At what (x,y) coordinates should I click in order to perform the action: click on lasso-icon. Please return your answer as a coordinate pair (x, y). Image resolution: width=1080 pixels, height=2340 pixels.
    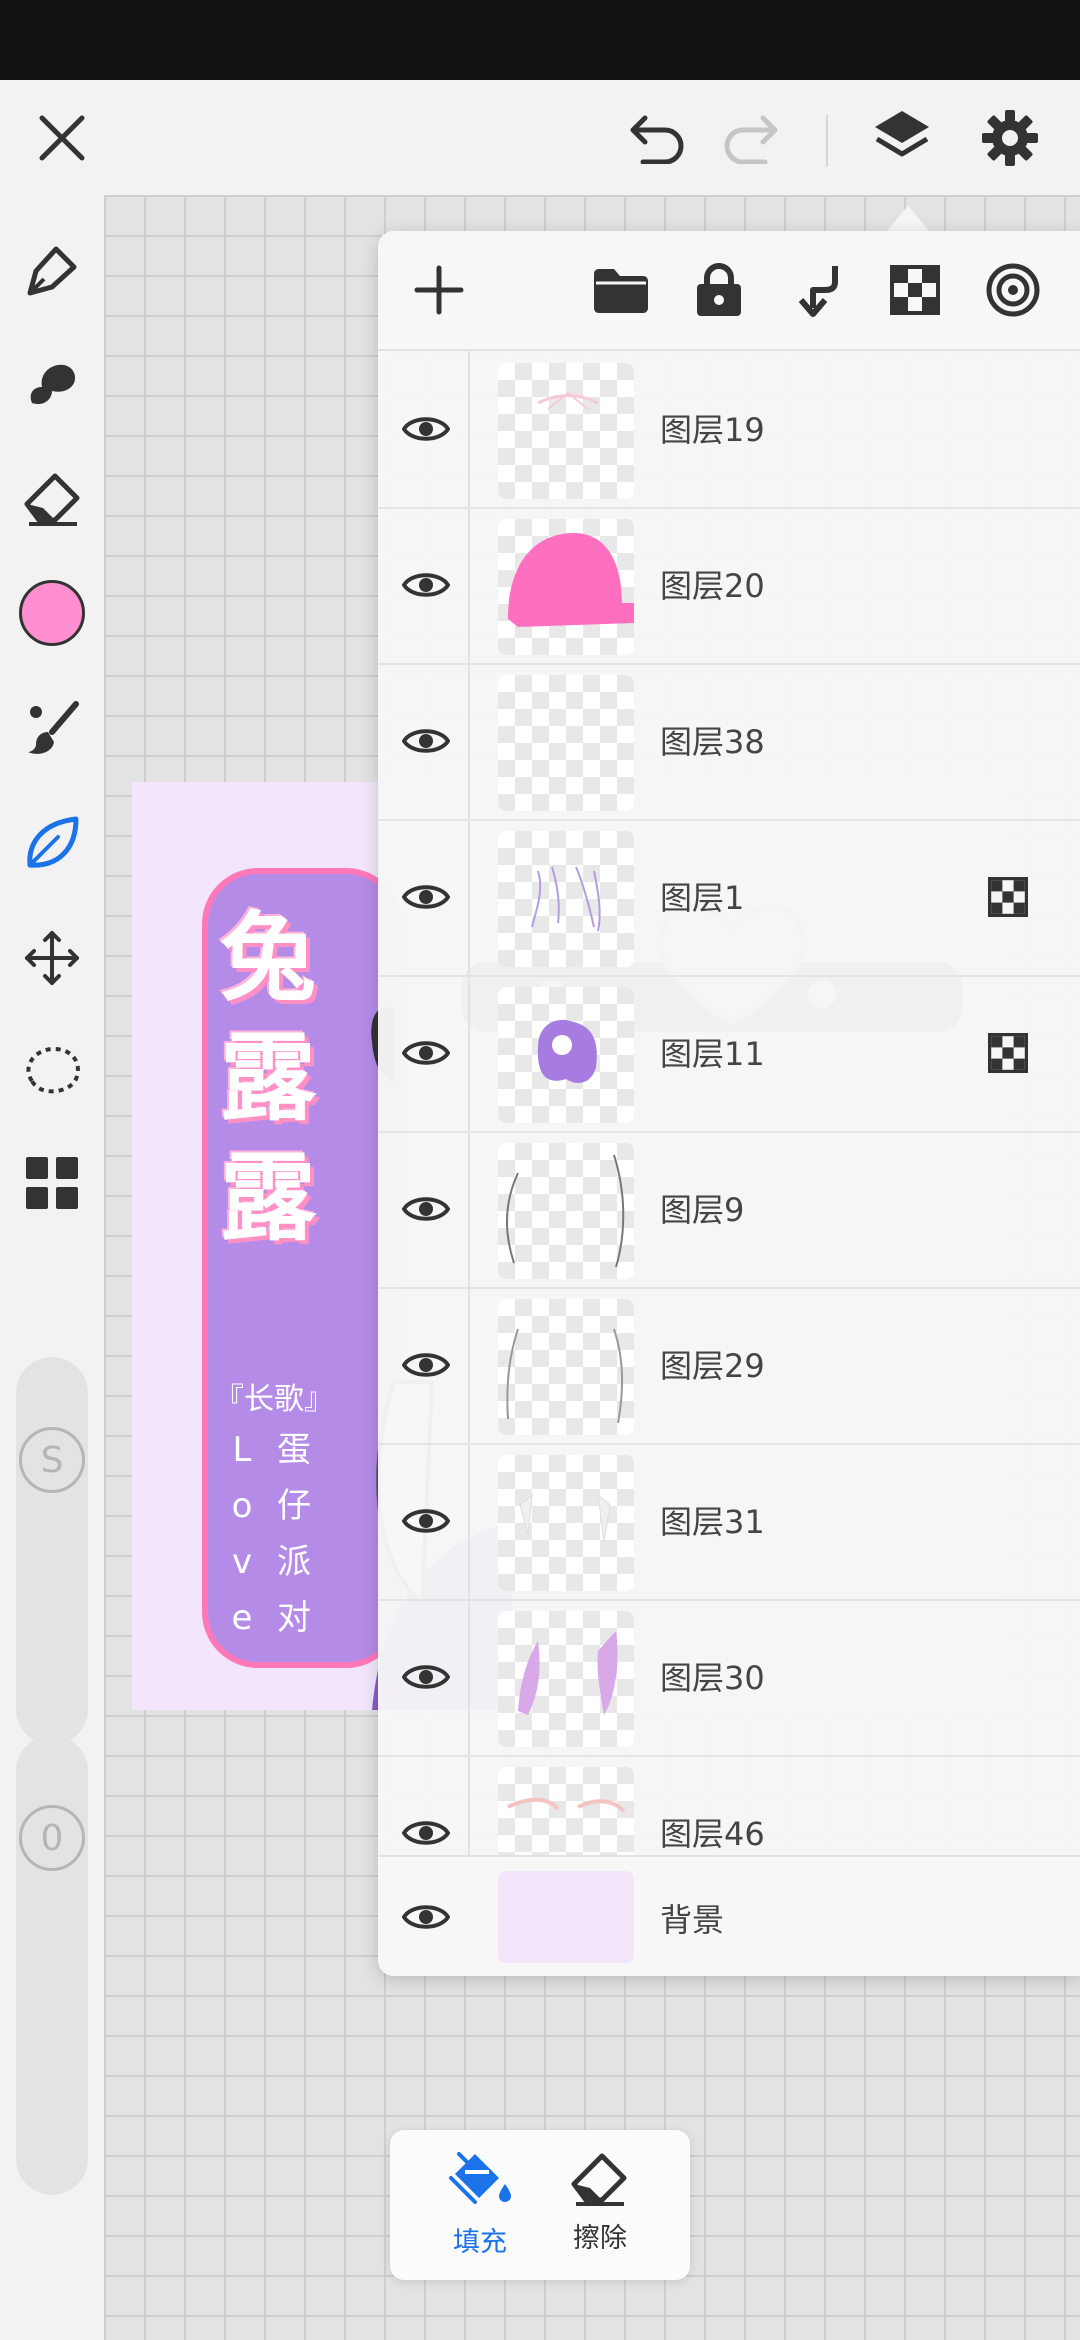
    Looking at the image, I should click on (53, 1070).